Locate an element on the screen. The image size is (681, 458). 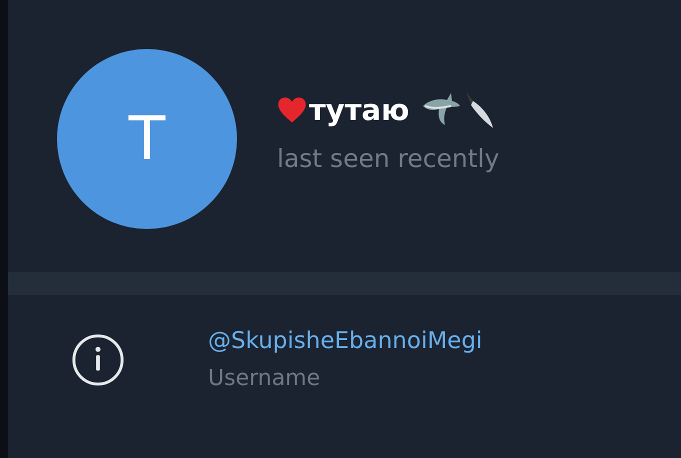
username-link: @SkupisheEbannoiMegi is located at coordinates (345, 341).